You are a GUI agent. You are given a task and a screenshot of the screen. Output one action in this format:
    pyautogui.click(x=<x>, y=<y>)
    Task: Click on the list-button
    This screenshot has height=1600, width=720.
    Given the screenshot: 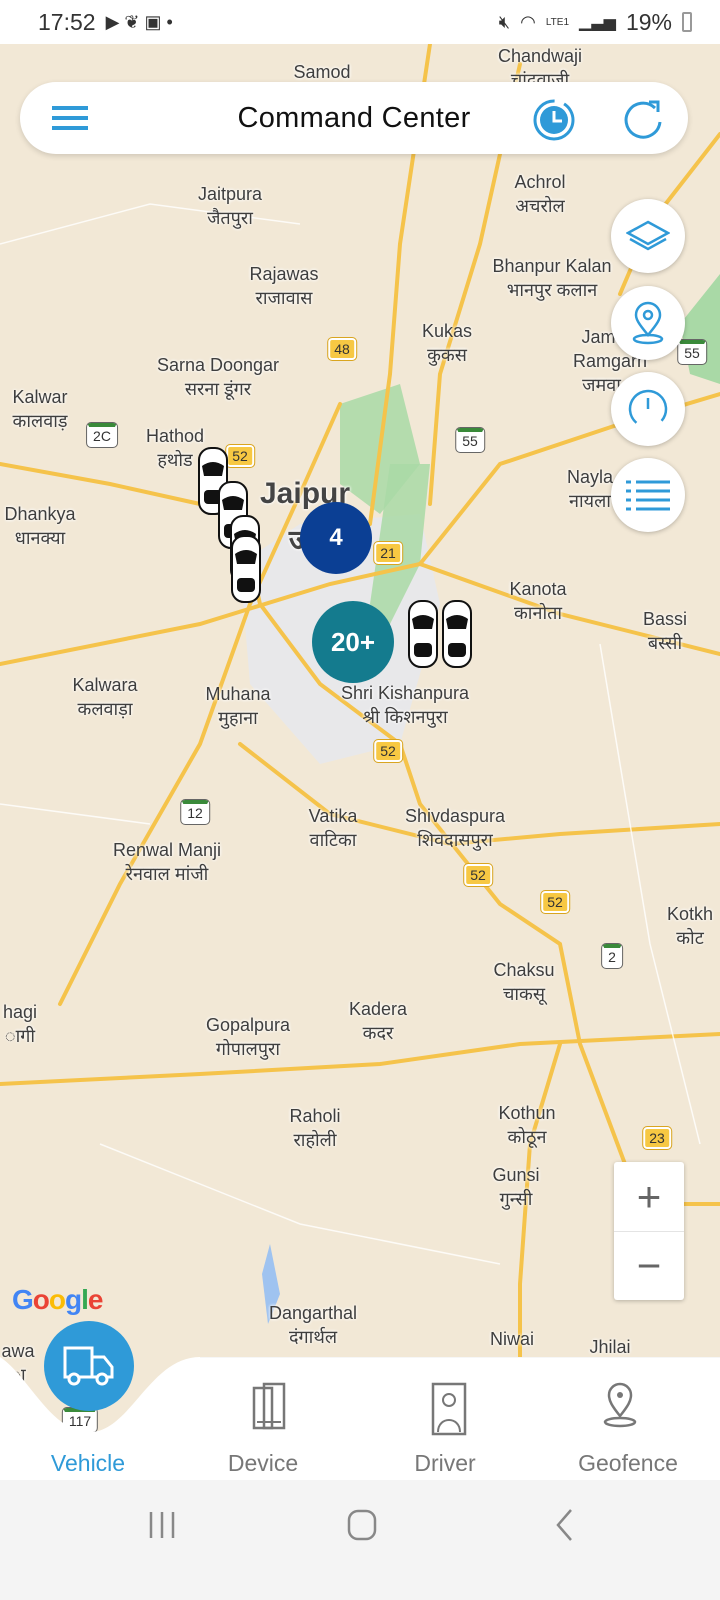 What is the action you would take?
    pyautogui.click(x=648, y=495)
    